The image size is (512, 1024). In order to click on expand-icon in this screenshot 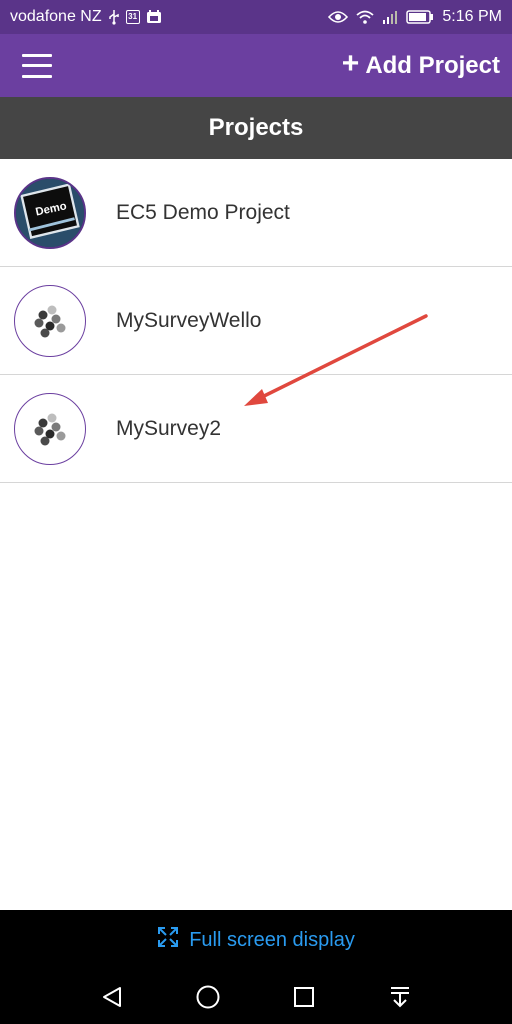, I will do `click(168, 940)`.